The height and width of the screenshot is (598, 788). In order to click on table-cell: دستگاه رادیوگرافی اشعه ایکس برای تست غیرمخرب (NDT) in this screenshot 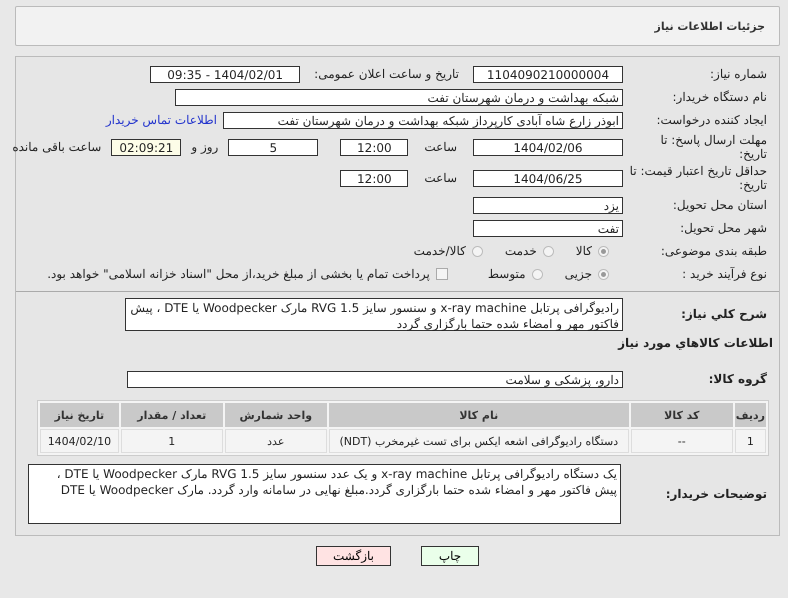, I will do `click(478, 441)`.